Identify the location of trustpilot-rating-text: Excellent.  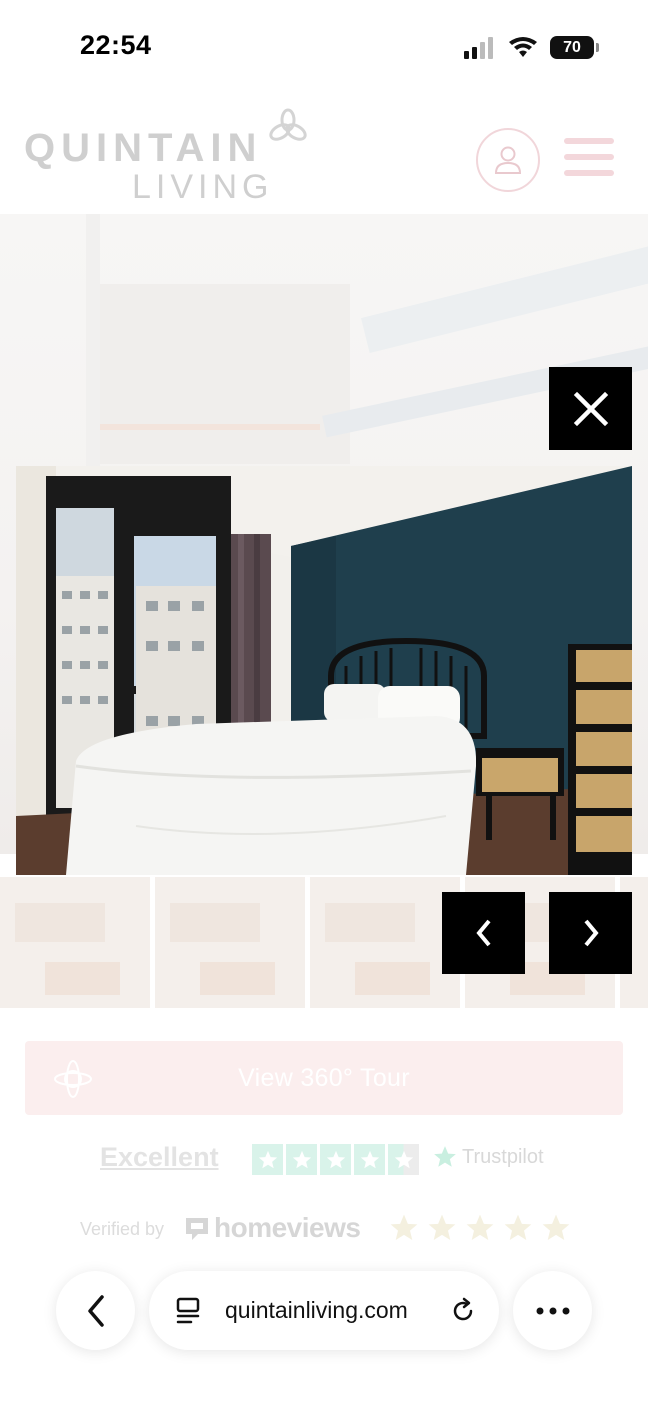
(159, 1157).